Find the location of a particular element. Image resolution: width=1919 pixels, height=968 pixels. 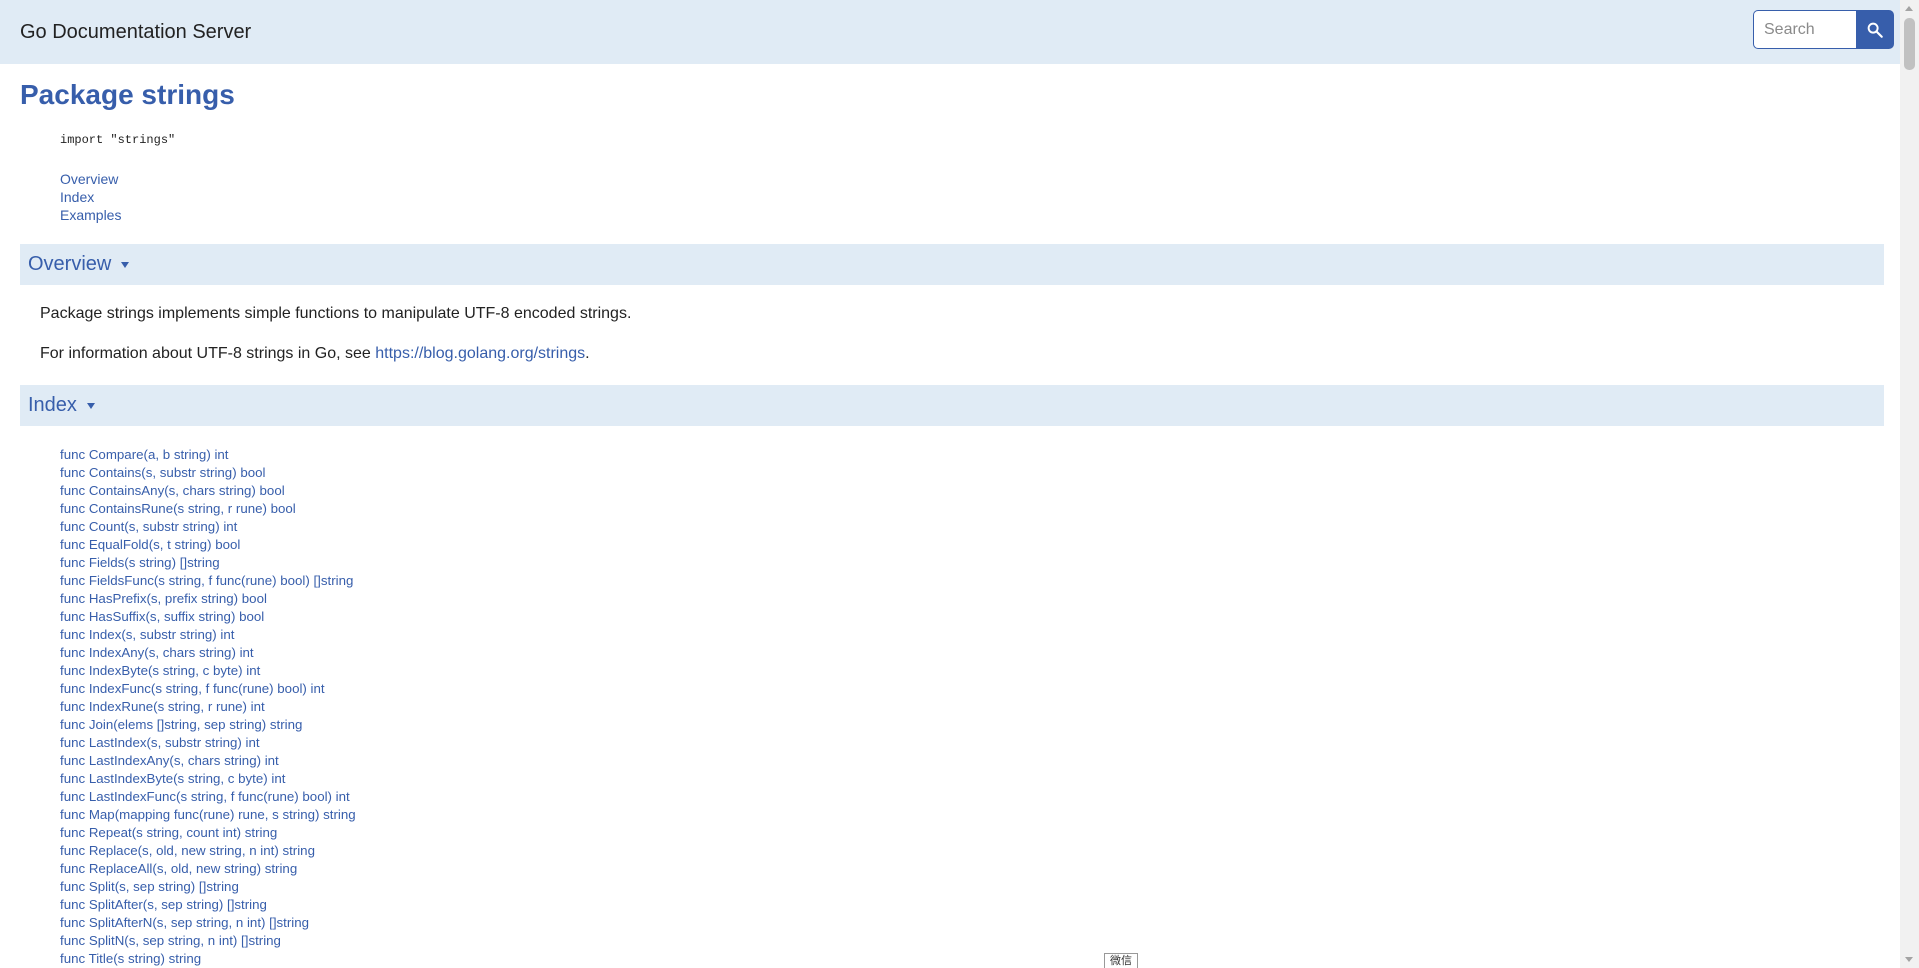

table-of-contents: Overview Index Examples is located at coordinates (90, 197).